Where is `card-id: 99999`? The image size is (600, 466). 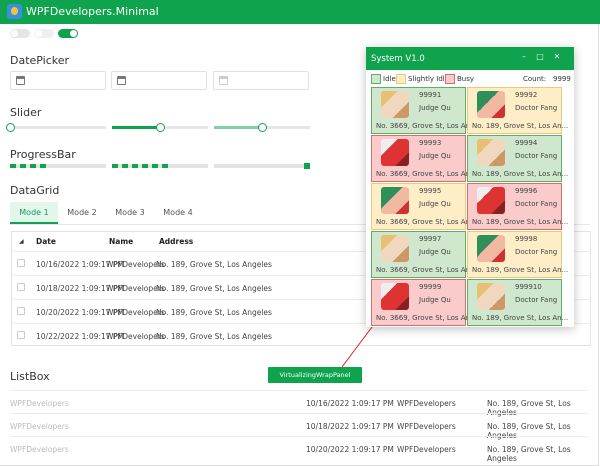 card-id: 99999 is located at coordinates (430, 287).